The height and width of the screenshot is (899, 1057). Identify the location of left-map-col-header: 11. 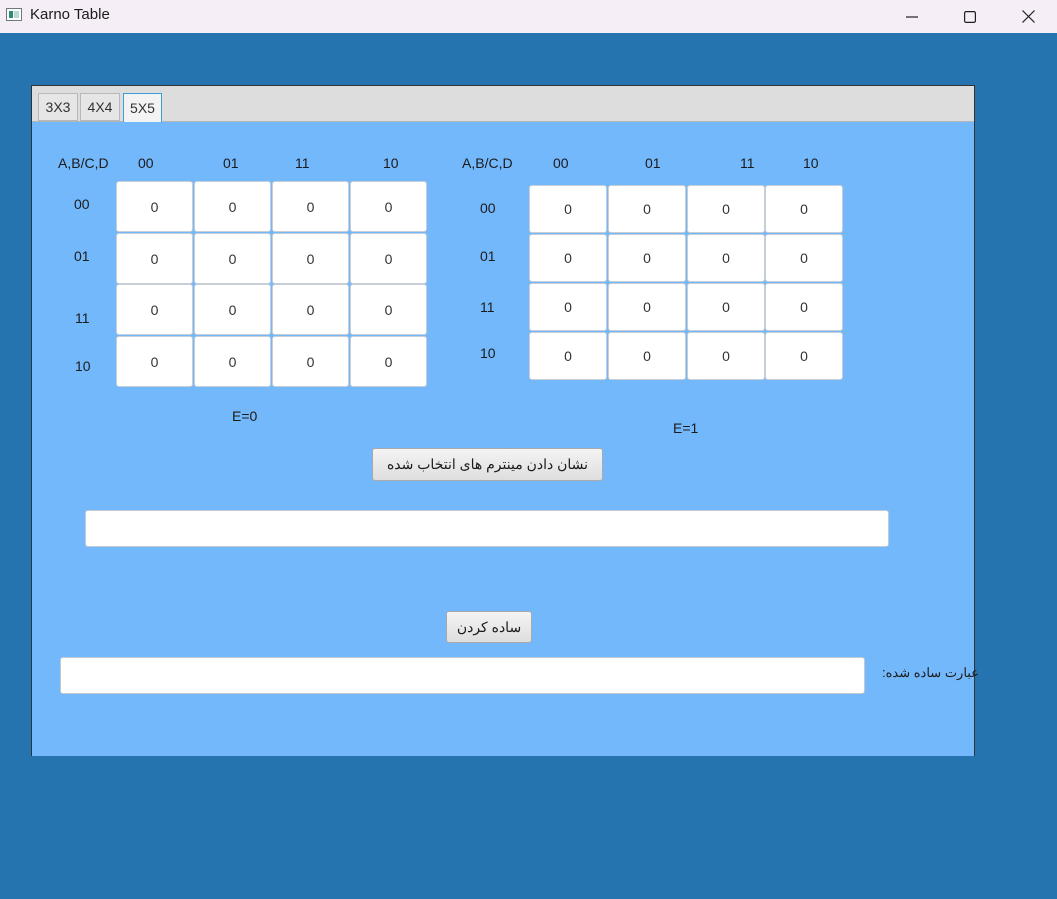
(302, 163).